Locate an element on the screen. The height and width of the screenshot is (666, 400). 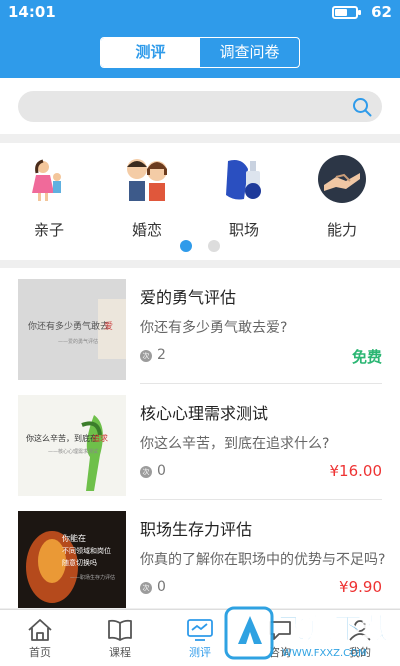
svg-text: 追求 is located at coordinates (100, 438).